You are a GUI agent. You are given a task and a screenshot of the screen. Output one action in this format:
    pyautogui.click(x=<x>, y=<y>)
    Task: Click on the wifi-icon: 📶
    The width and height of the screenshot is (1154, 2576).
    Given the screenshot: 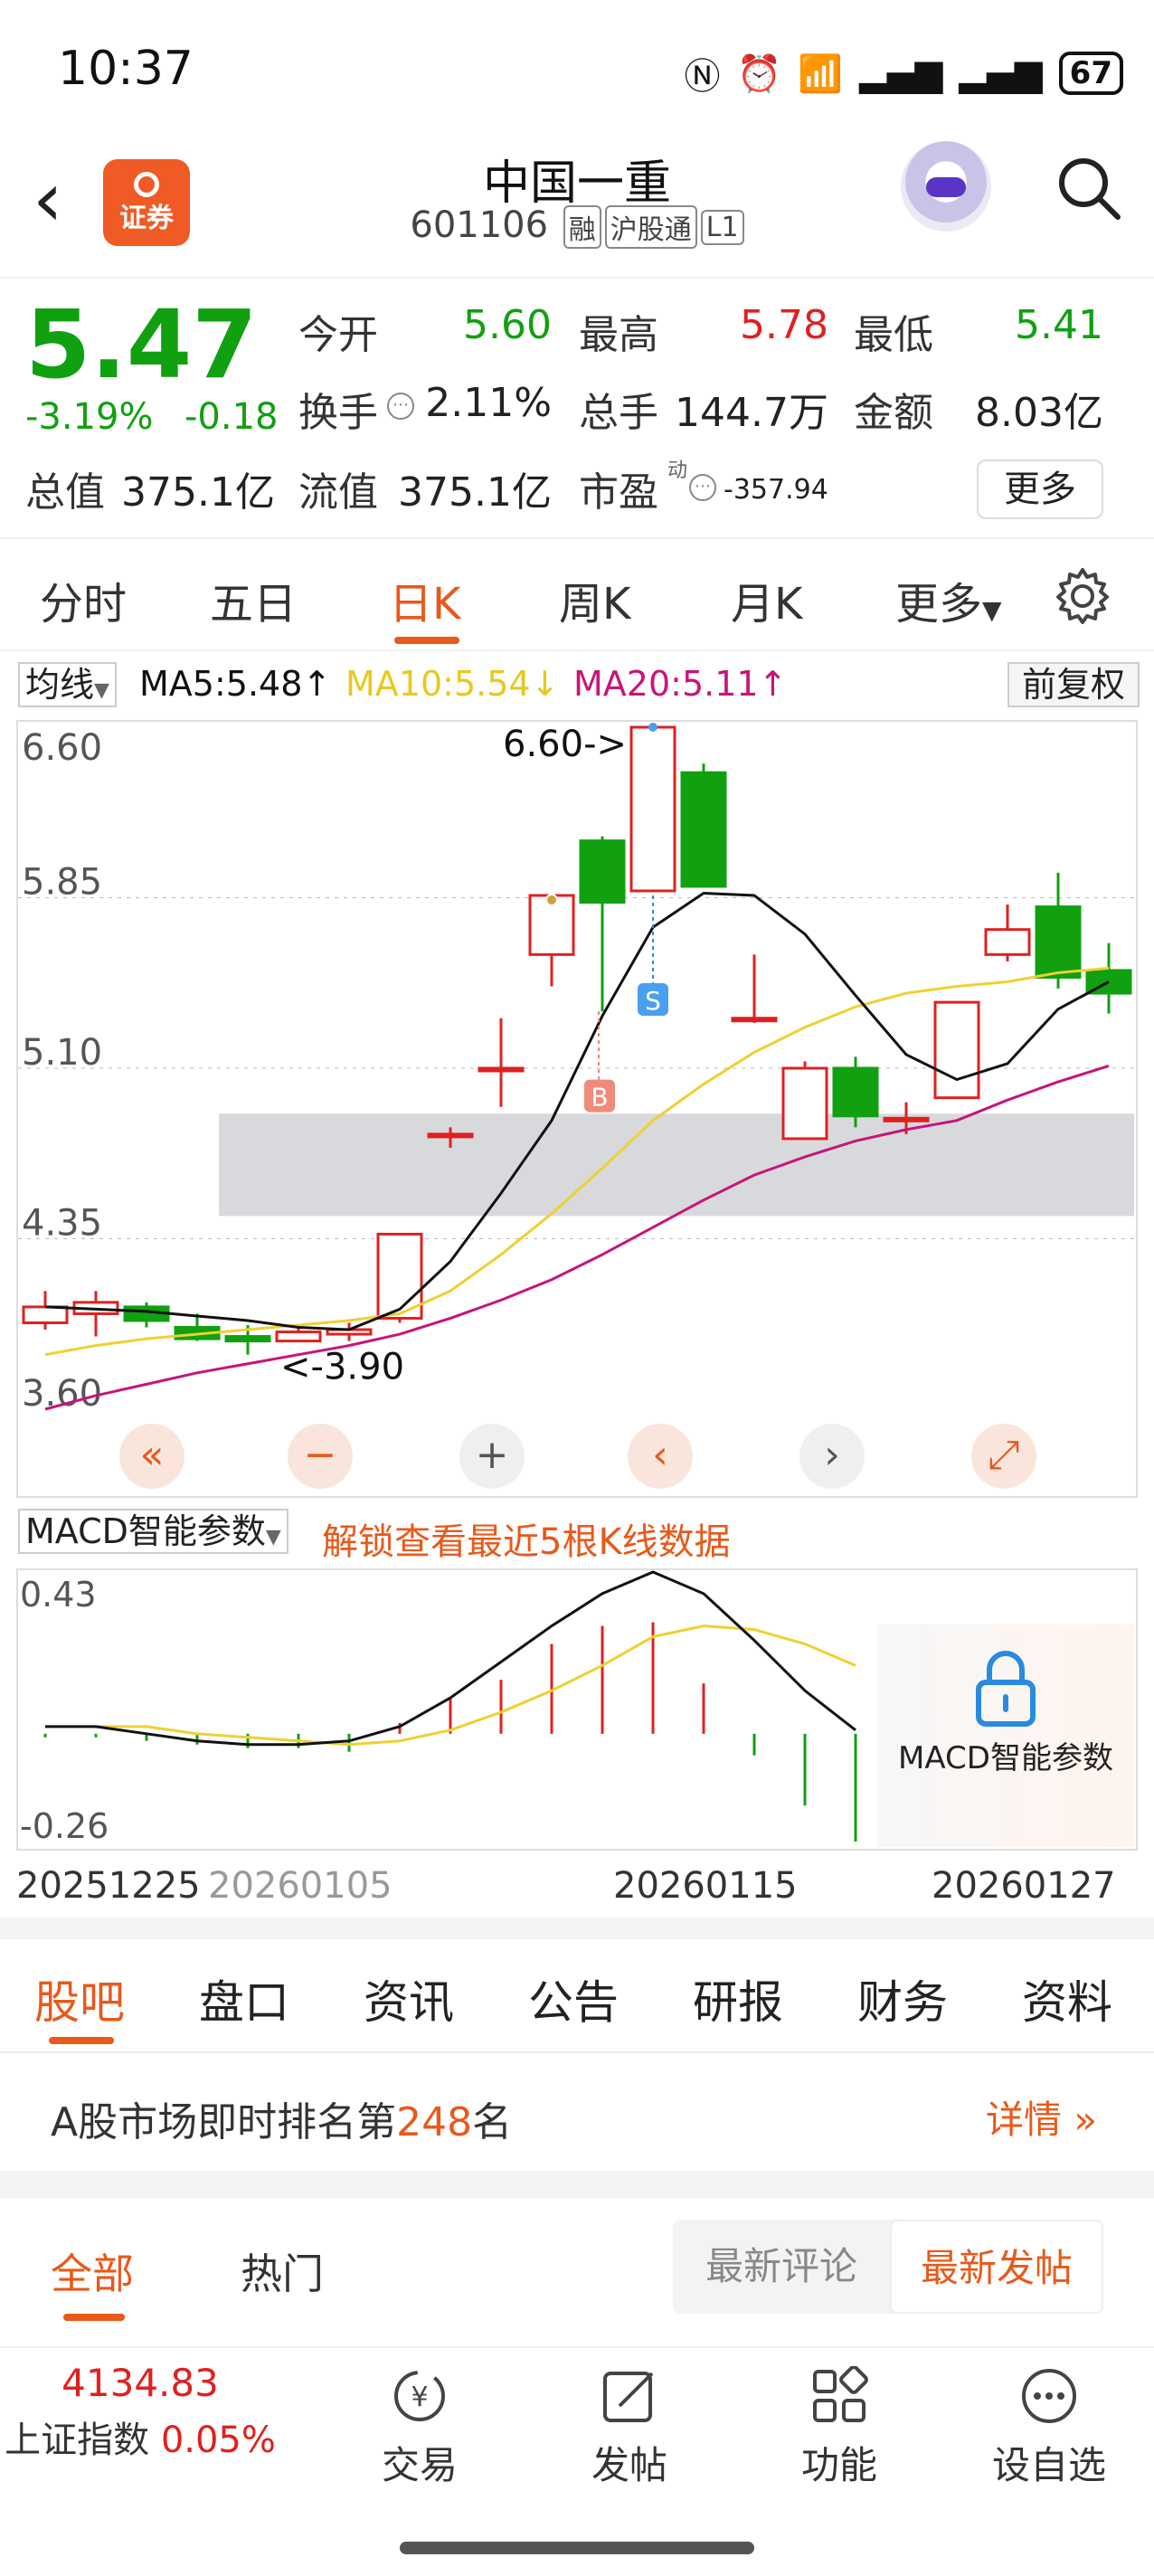 What is the action you would take?
    pyautogui.click(x=821, y=74)
    